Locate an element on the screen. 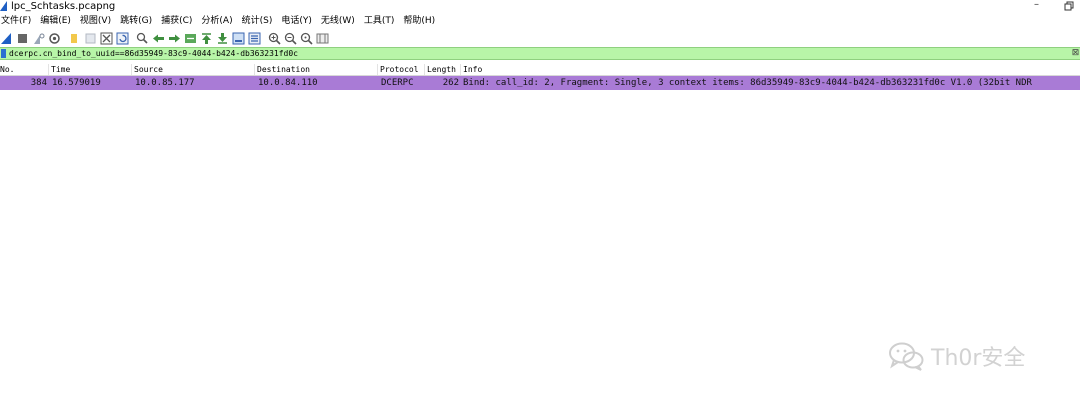 This screenshot has height=402, width=1080. go-last-icon is located at coordinates (222, 38).